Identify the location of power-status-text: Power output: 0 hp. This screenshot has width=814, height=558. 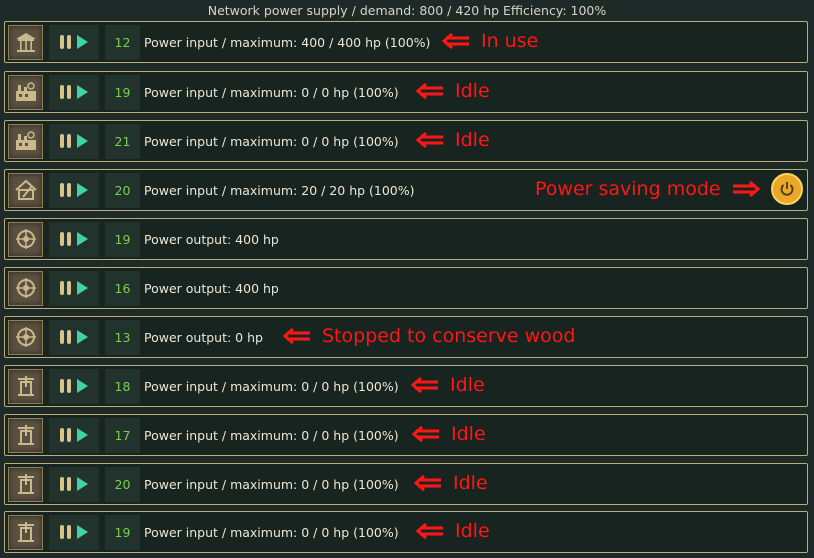
(203, 337).